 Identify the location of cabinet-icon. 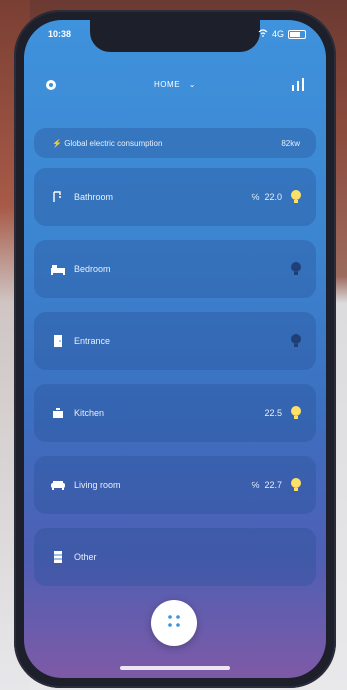
(58, 557).